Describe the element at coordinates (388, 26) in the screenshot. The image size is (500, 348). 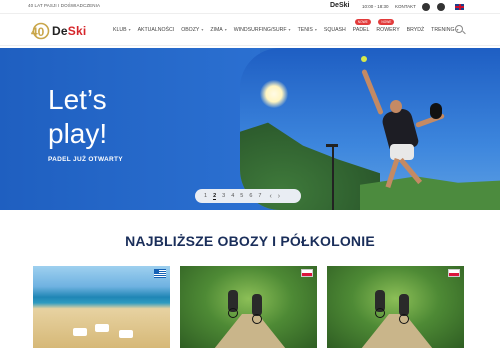
I see `menu-item-rowery: ROWERY NOWE` at that location.